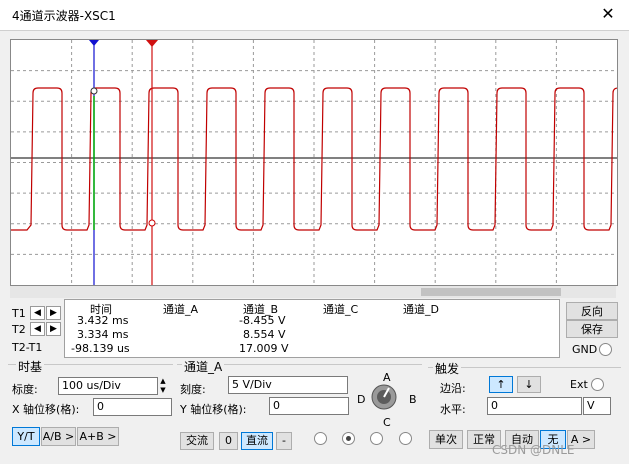  Describe the element at coordinates (387, 422) in the screenshot. I see `knob-label-c: C` at that location.